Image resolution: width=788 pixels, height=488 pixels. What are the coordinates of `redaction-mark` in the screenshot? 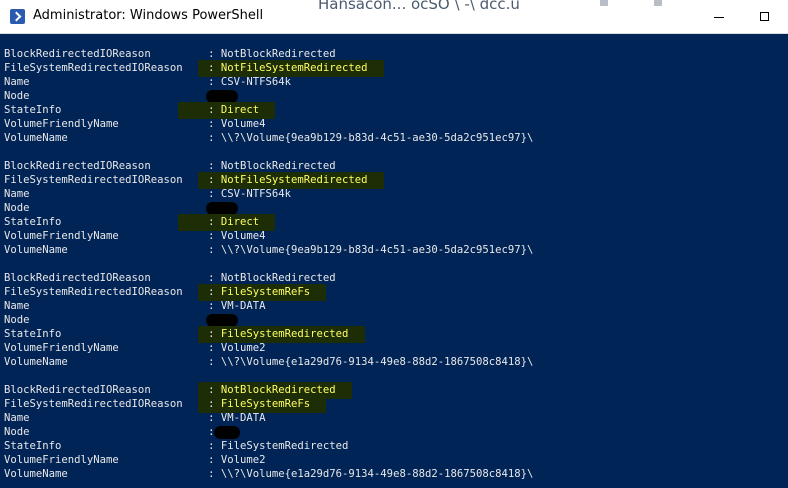 It's located at (227, 432).